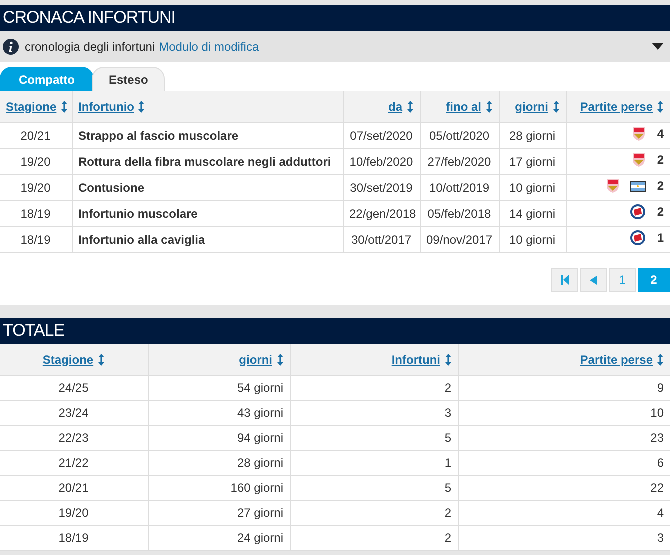  What do you see at coordinates (464, 107) in the screenshot?
I see `sort-link: fino al` at bounding box center [464, 107].